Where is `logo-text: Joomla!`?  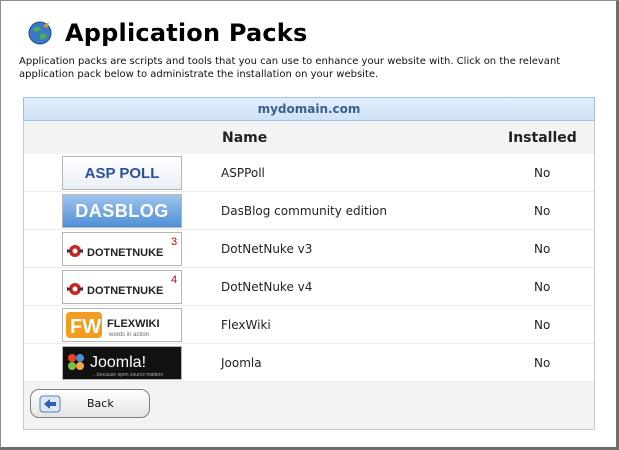 logo-text: Joomla! is located at coordinates (118, 362).